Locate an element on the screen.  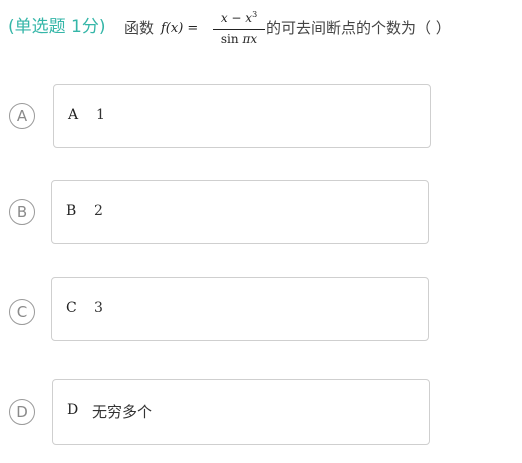
formula-lhs: f(x) = is located at coordinates (180, 28).